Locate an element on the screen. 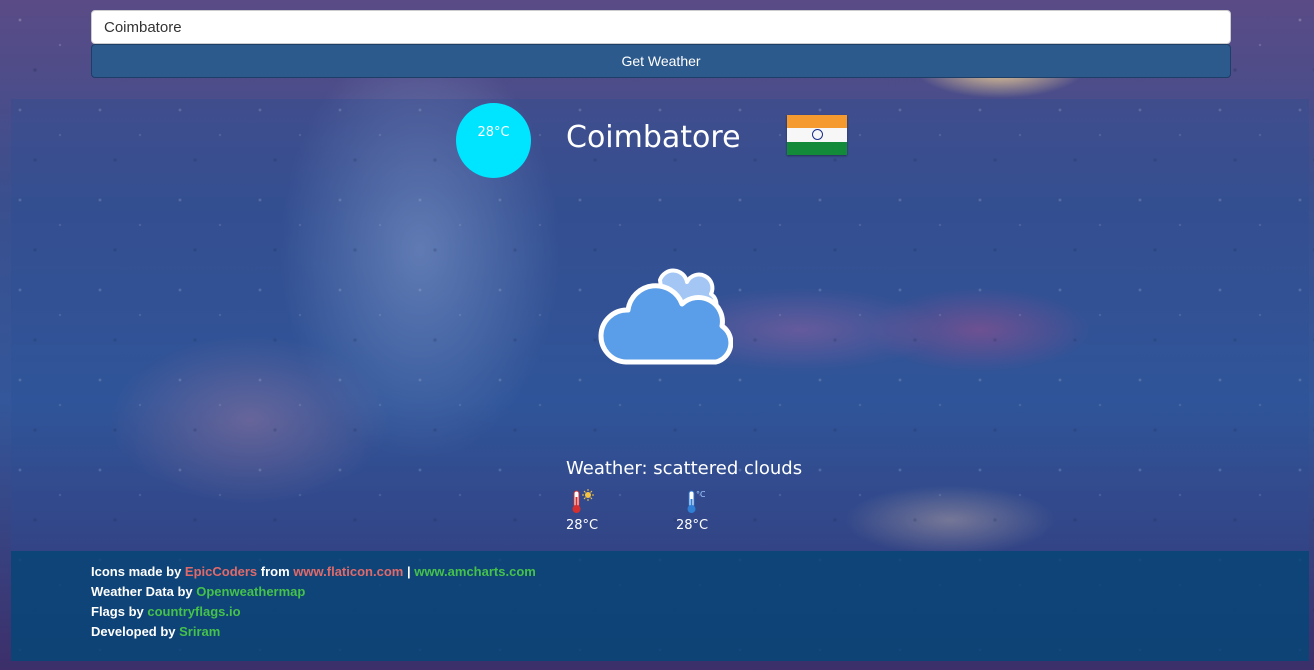 Image resolution: width=1314 pixels, height=670 pixels. max-temp: 28°C is located at coordinates (582, 525).